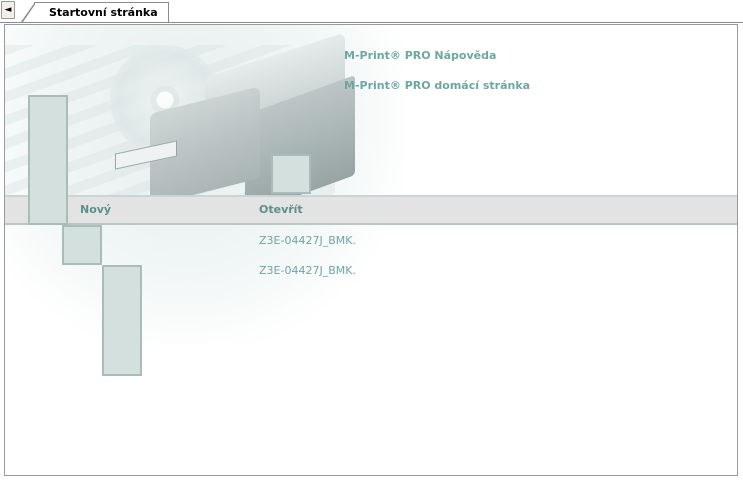  I want to click on arrow-left-icon: ◄, so click(8, 10).